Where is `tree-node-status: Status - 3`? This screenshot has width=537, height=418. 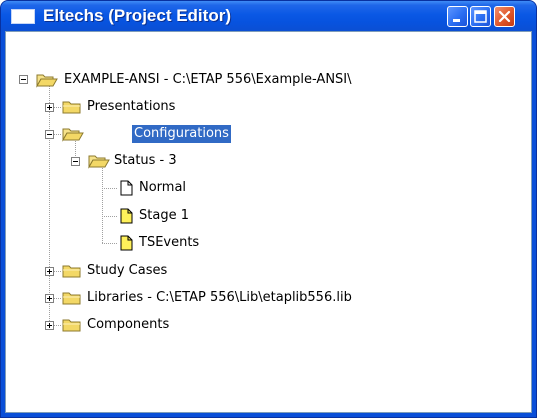 tree-node-status: Status - 3 is located at coordinates (268, 161).